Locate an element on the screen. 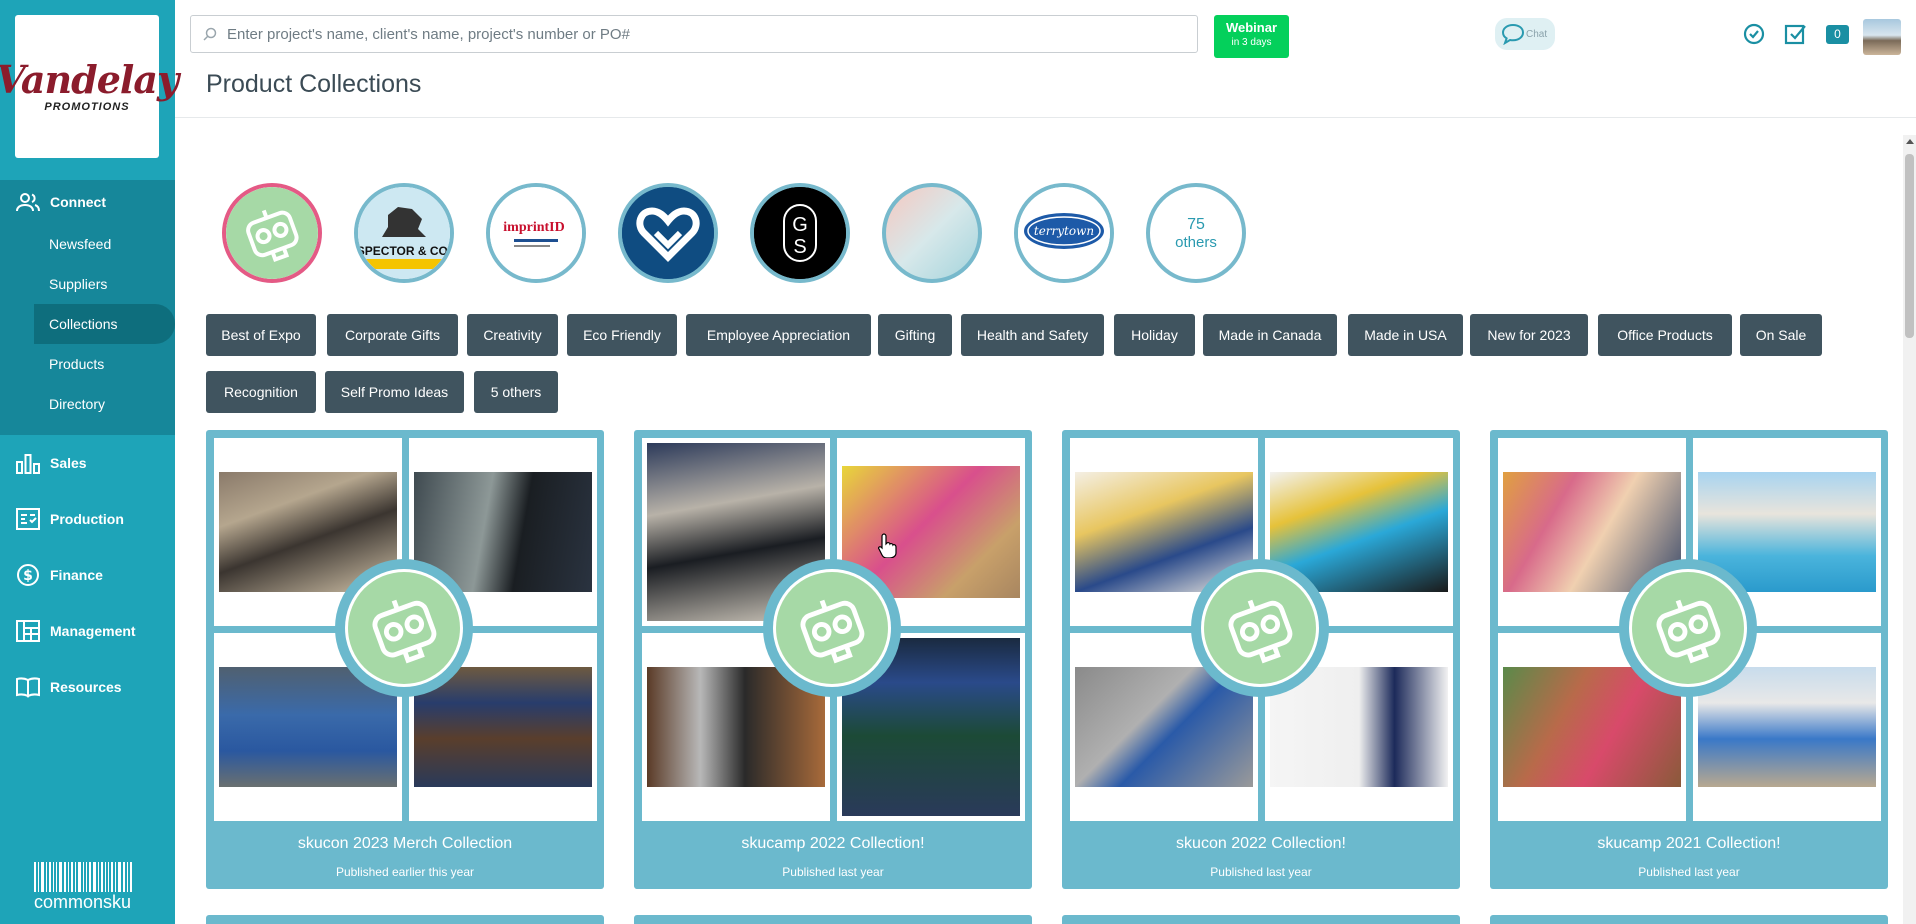 This screenshot has height=924, width=1916. company-logo: Vandelay PROMOTIONS is located at coordinates (89, 86).